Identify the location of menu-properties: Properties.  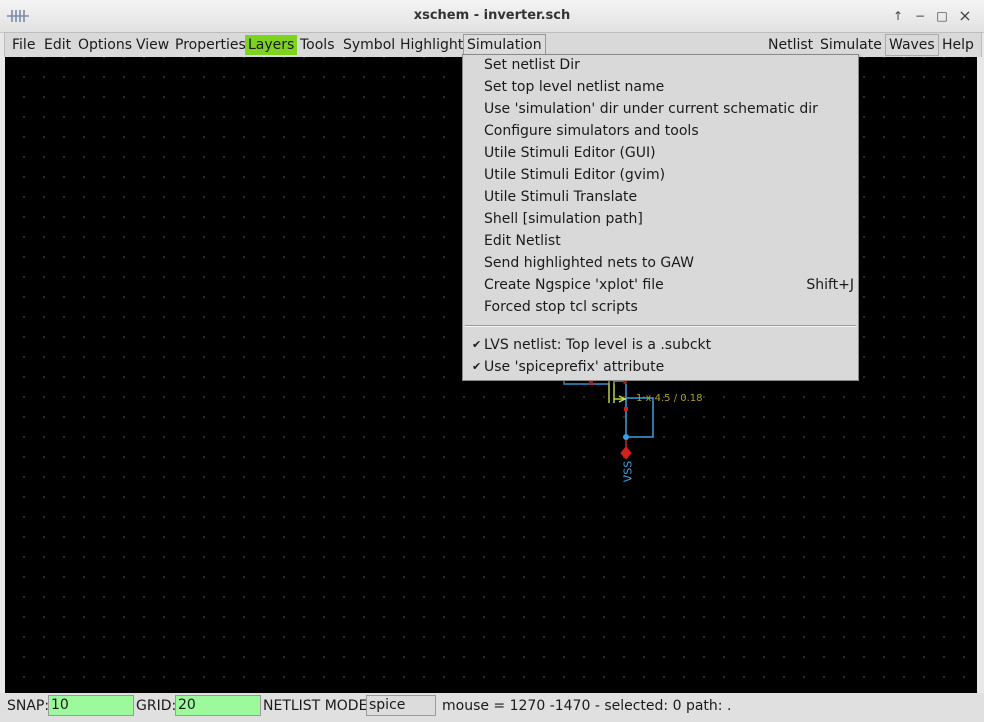
(210, 45).